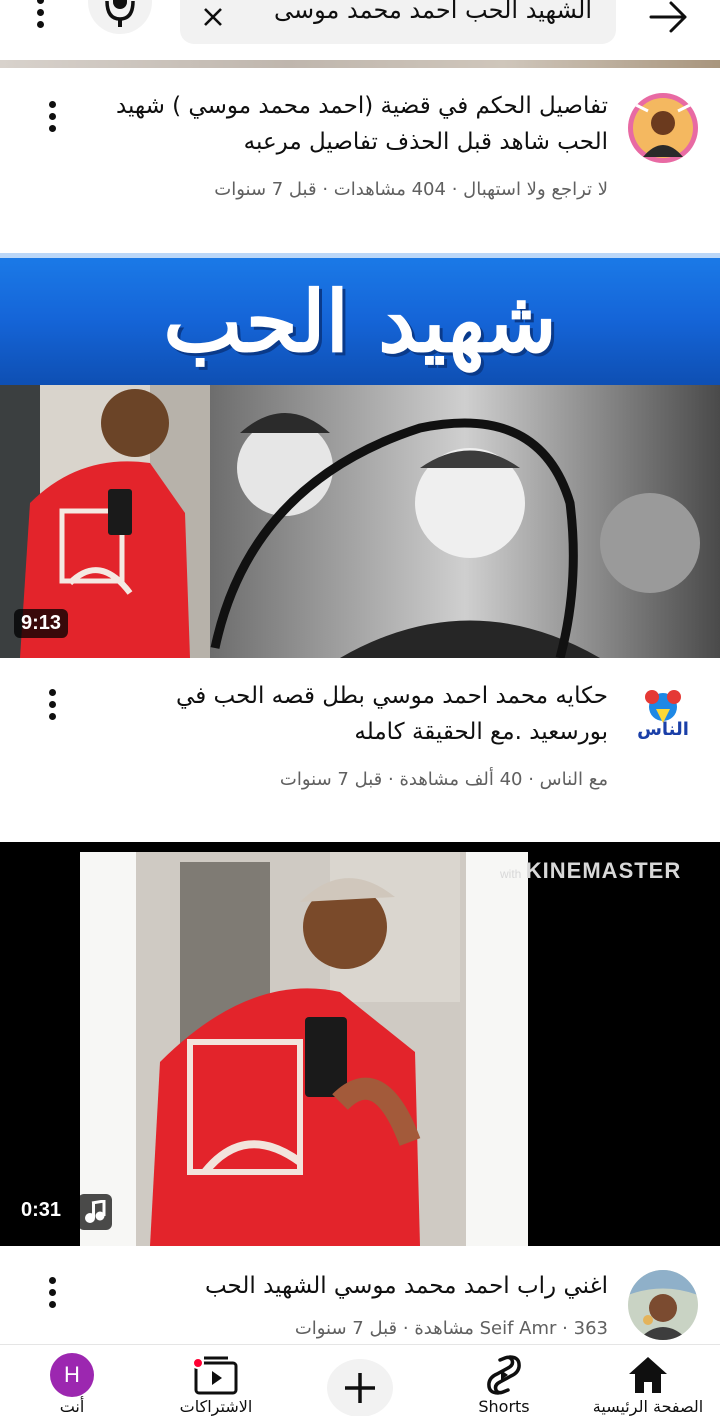 Image resolution: width=720 pixels, height=1416 pixels. Describe the element at coordinates (360, 64) in the screenshot. I see `previous-thumbnail-edge` at that location.